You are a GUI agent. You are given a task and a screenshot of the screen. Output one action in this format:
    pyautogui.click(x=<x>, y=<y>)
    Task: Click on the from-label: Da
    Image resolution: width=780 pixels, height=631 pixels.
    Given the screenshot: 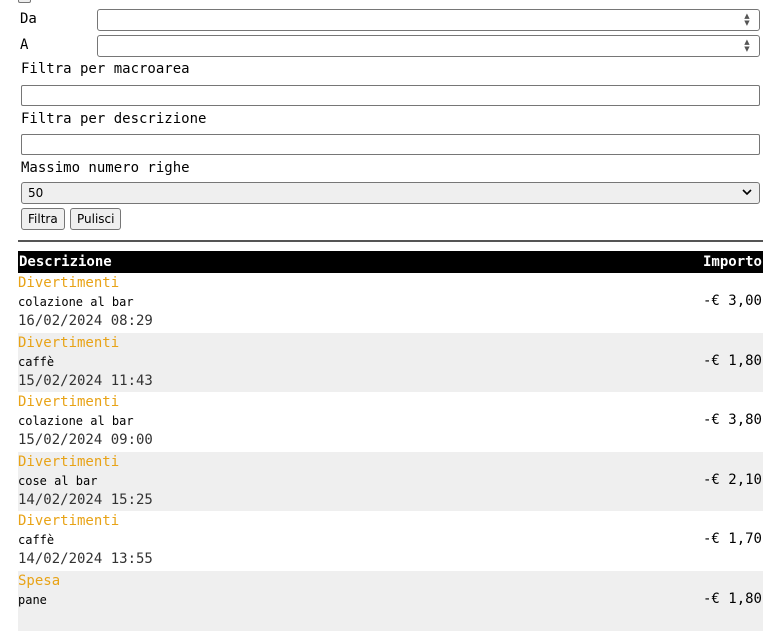 What is the action you would take?
    pyautogui.click(x=28, y=19)
    